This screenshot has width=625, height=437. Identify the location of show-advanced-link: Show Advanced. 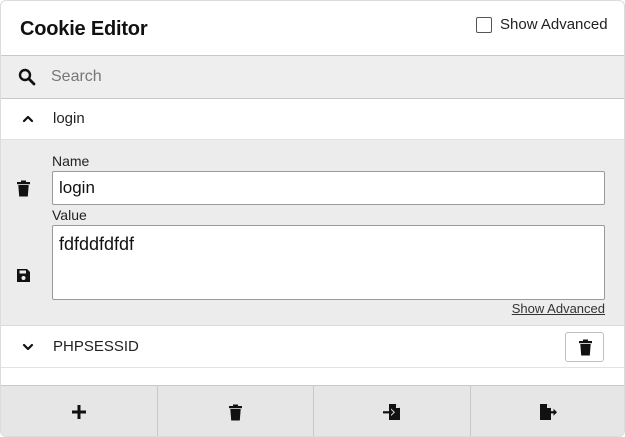
(558, 308).